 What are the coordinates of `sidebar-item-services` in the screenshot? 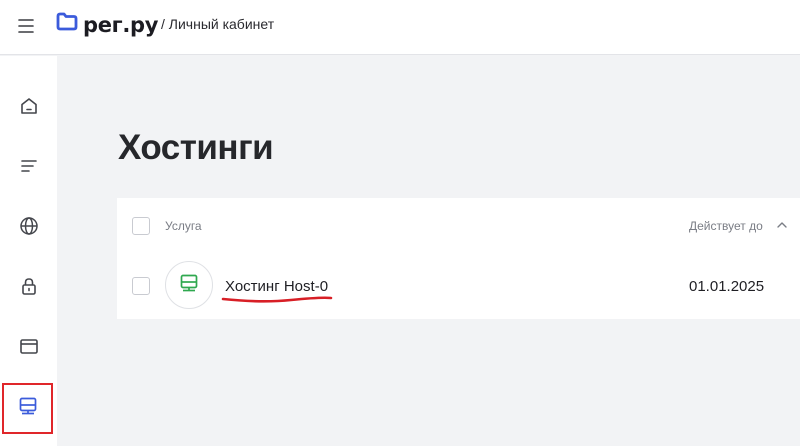 It's located at (29, 168).